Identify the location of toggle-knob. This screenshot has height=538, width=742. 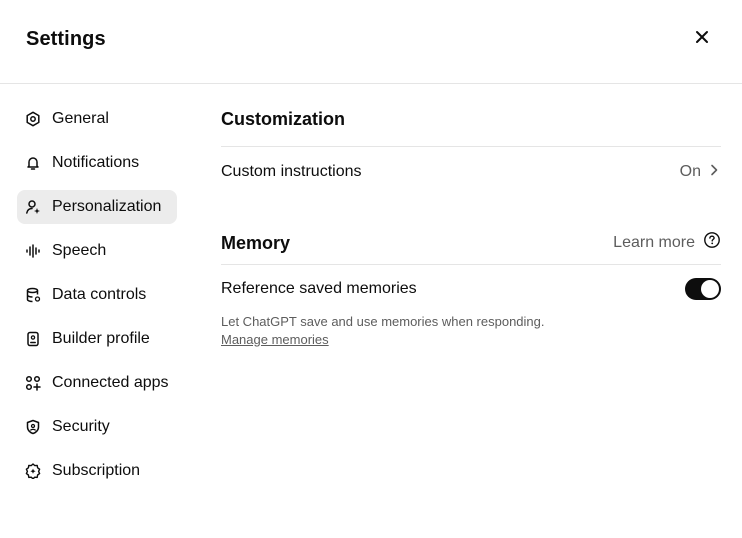
(710, 289).